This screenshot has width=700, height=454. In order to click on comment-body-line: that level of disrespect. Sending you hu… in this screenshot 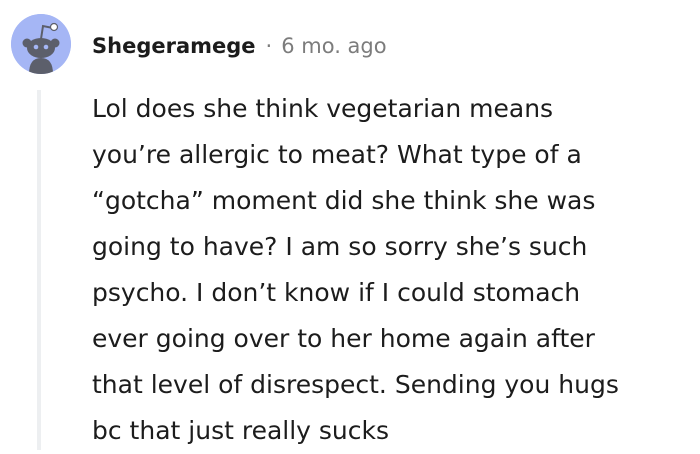, I will do `click(355, 384)`.